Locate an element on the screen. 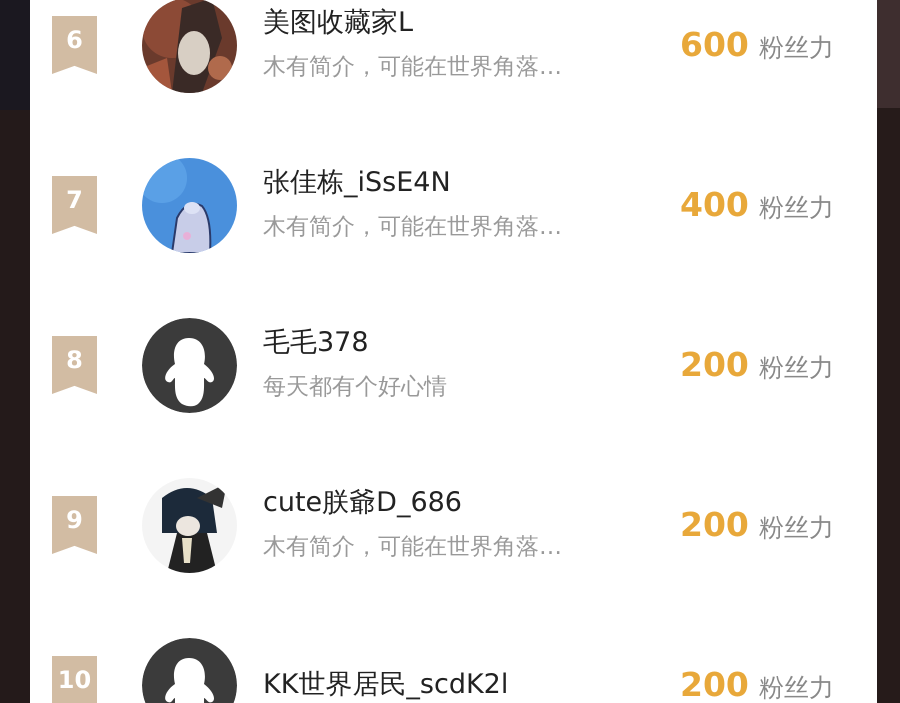  avatar-icon is located at coordinates (189, 365).